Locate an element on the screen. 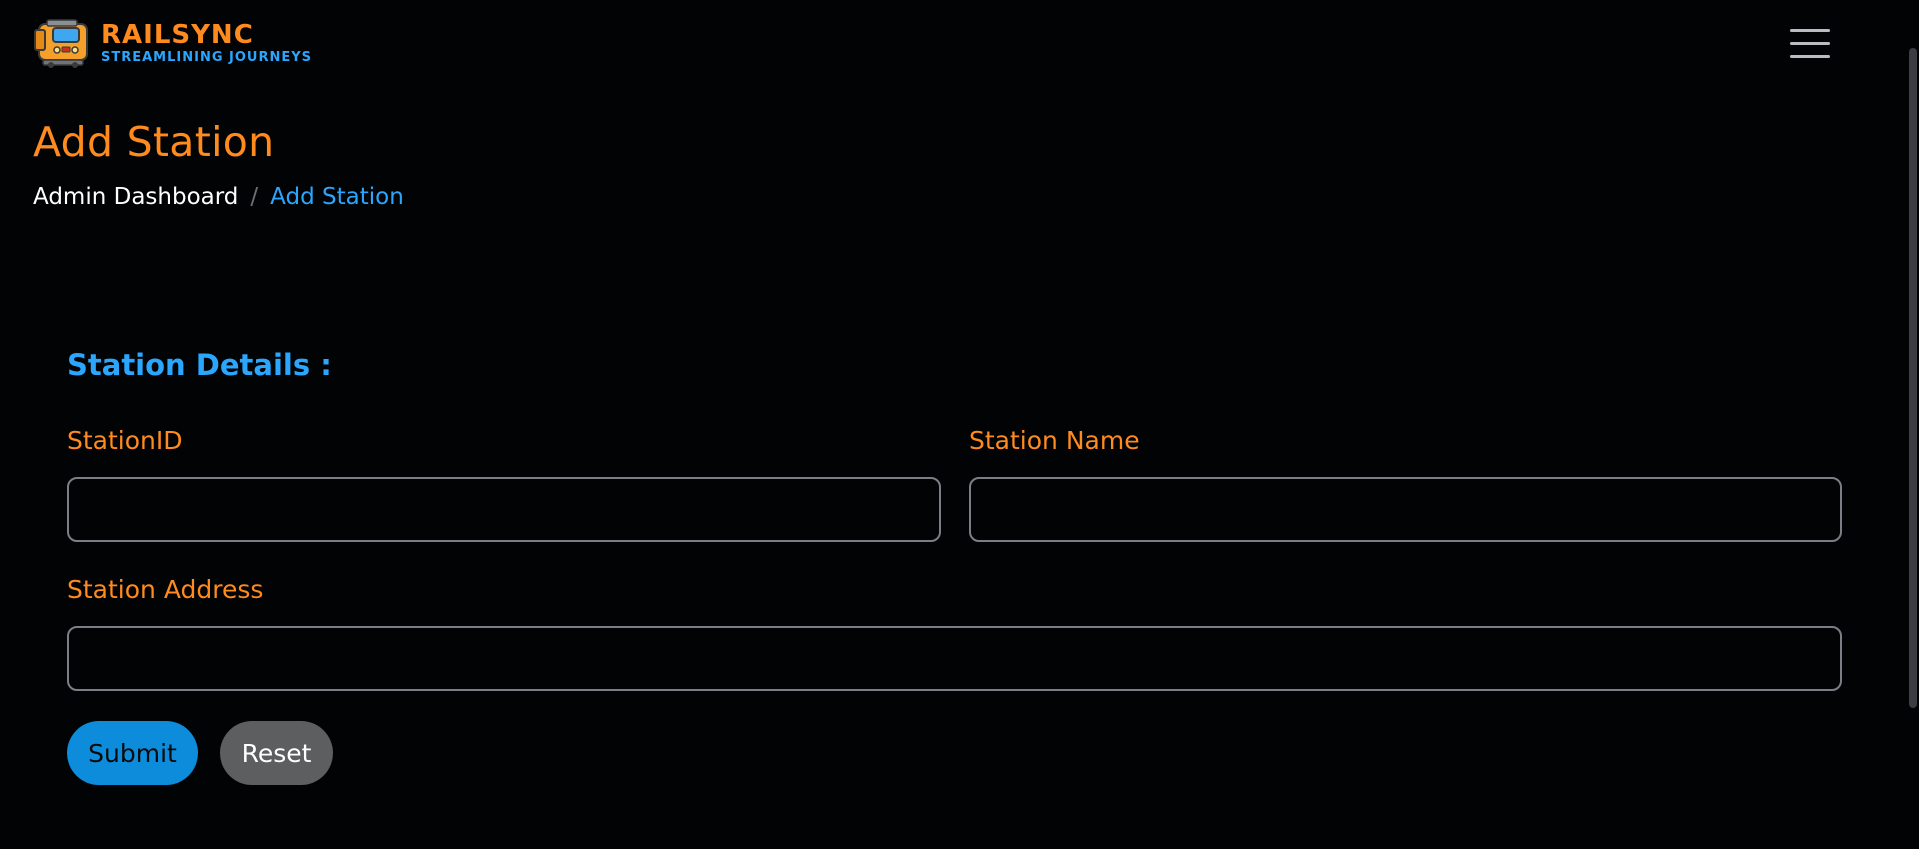 The width and height of the screenshot is (1919, 849). brand-logo: RAILSYNC STREAMLINING JOURNEYS is located at coordinates (172, 43).